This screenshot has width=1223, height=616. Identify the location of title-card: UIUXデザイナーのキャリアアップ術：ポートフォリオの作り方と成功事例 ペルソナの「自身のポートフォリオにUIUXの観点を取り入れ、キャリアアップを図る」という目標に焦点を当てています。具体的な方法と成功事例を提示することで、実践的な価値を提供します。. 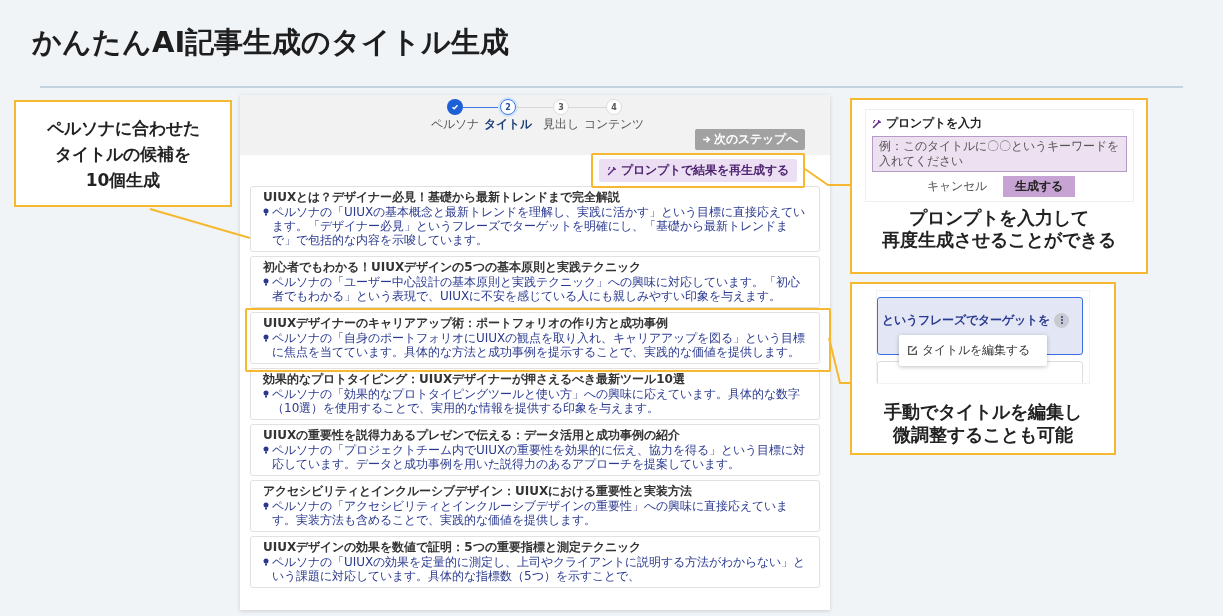
(535, 338).